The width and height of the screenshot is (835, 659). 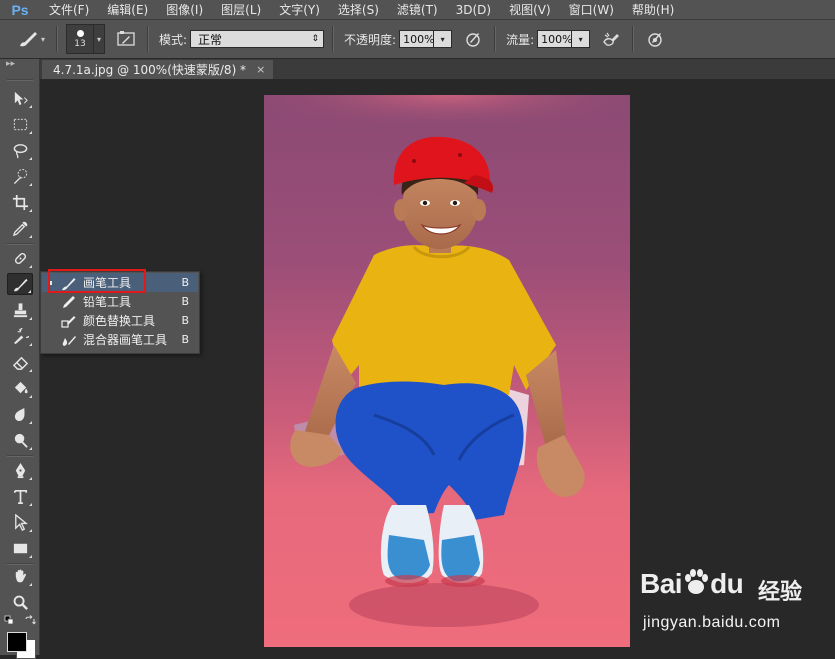 I want to click on opacity-input: 100%, so click(x=417, y=39).